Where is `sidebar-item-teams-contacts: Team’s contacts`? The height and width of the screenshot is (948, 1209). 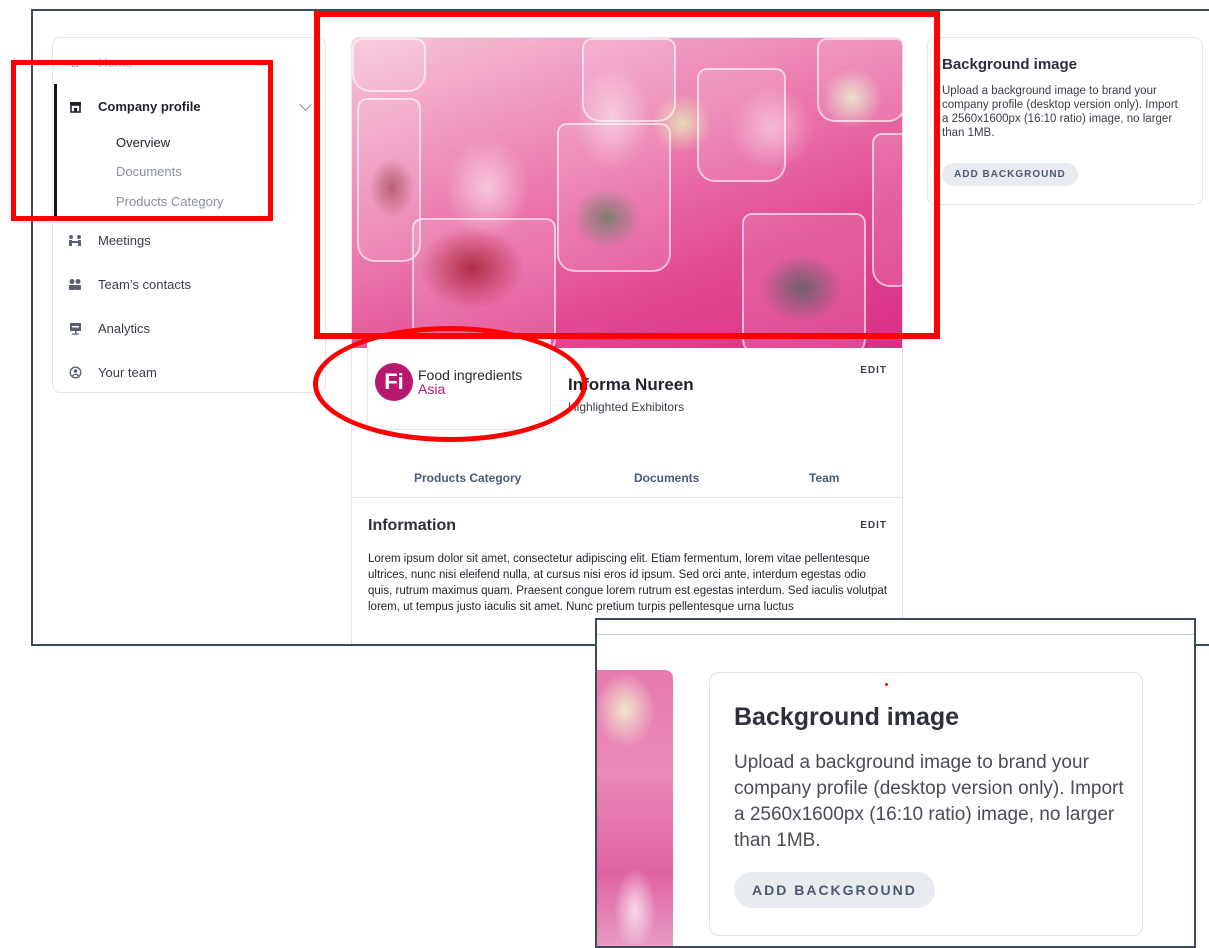
sidebar-item-teams-contacts: Team’s contacts is located at coordinates (129, 284).